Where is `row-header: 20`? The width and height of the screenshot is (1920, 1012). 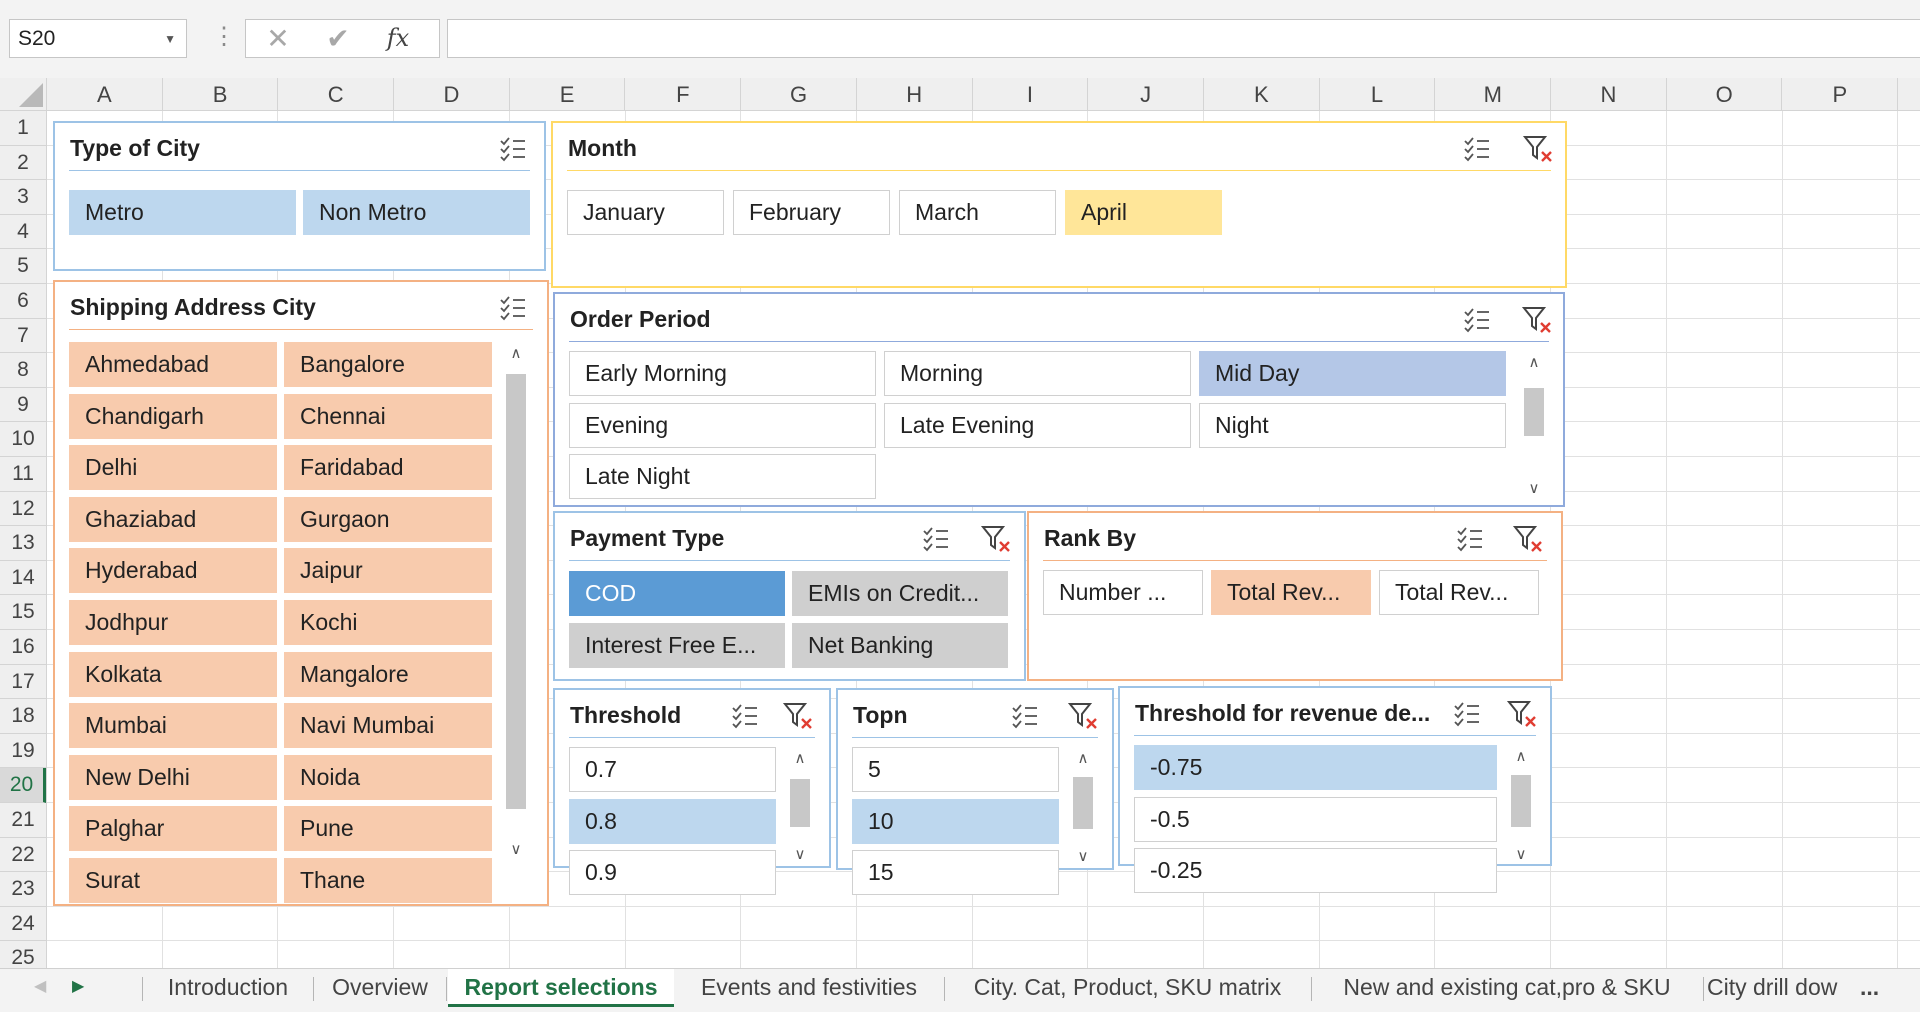
row-header: 20 is located at coordinates (23, 785).